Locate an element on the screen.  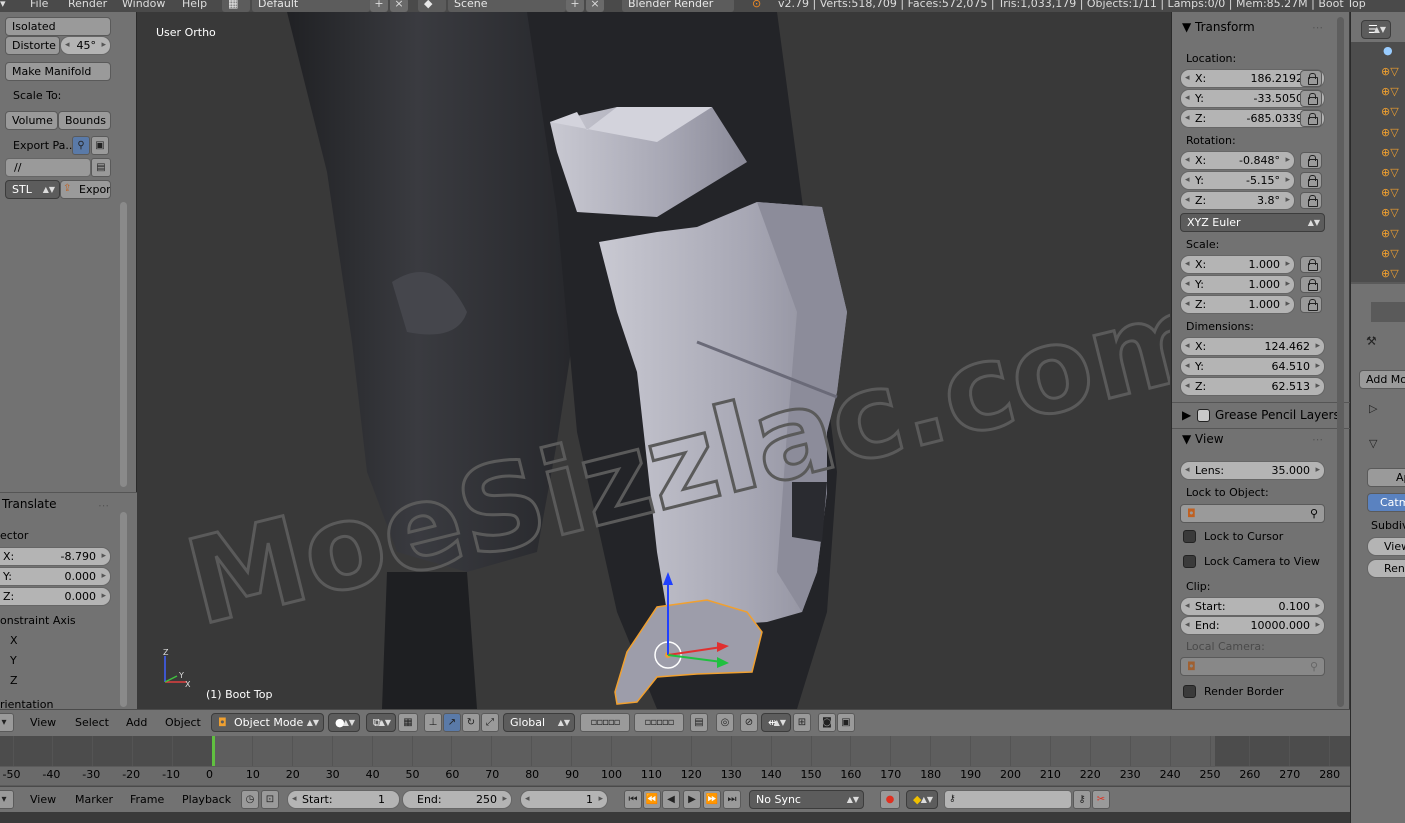
play-reverse-icon: ◀ is located at coordinates (671, 799).